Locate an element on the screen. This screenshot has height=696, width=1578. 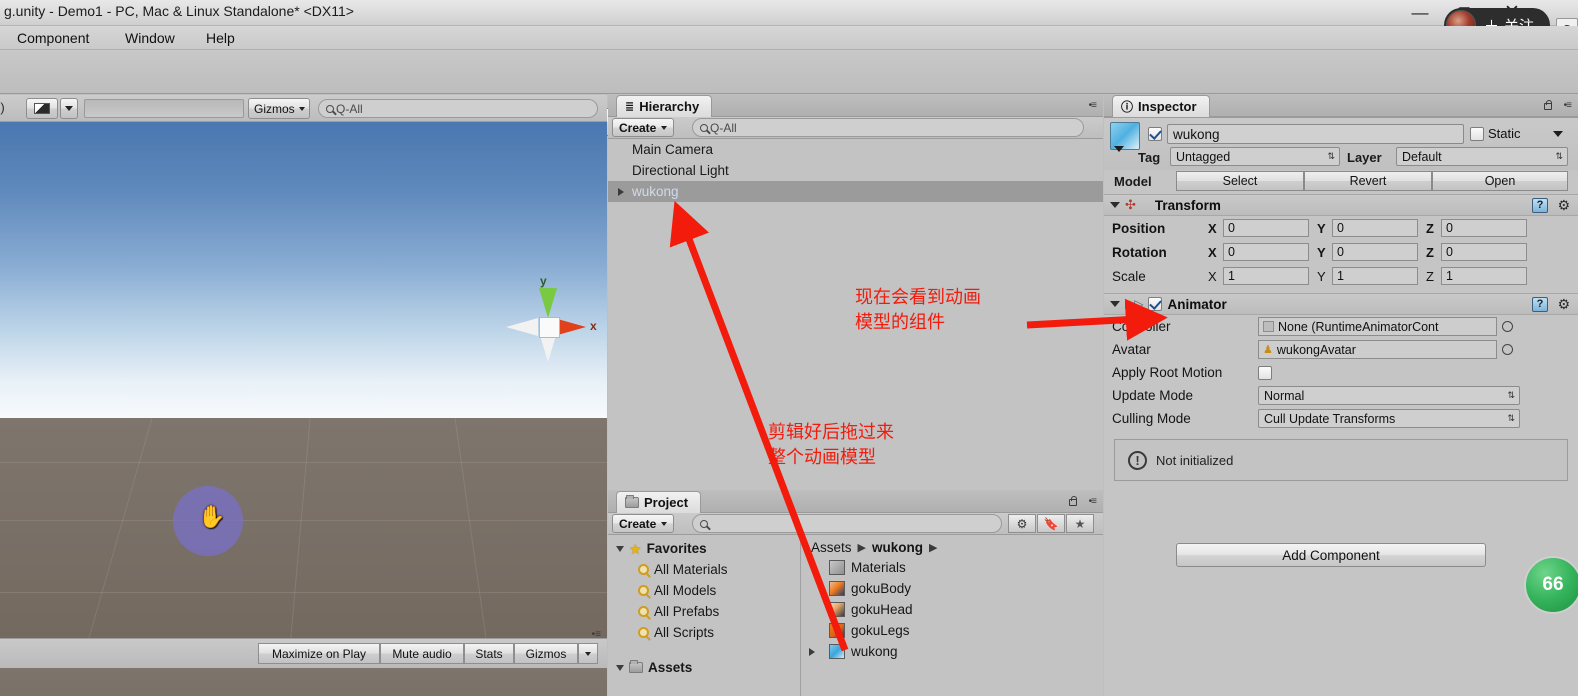
project-favorites-group: ★ Favorites is located at coordinates (704, 548).